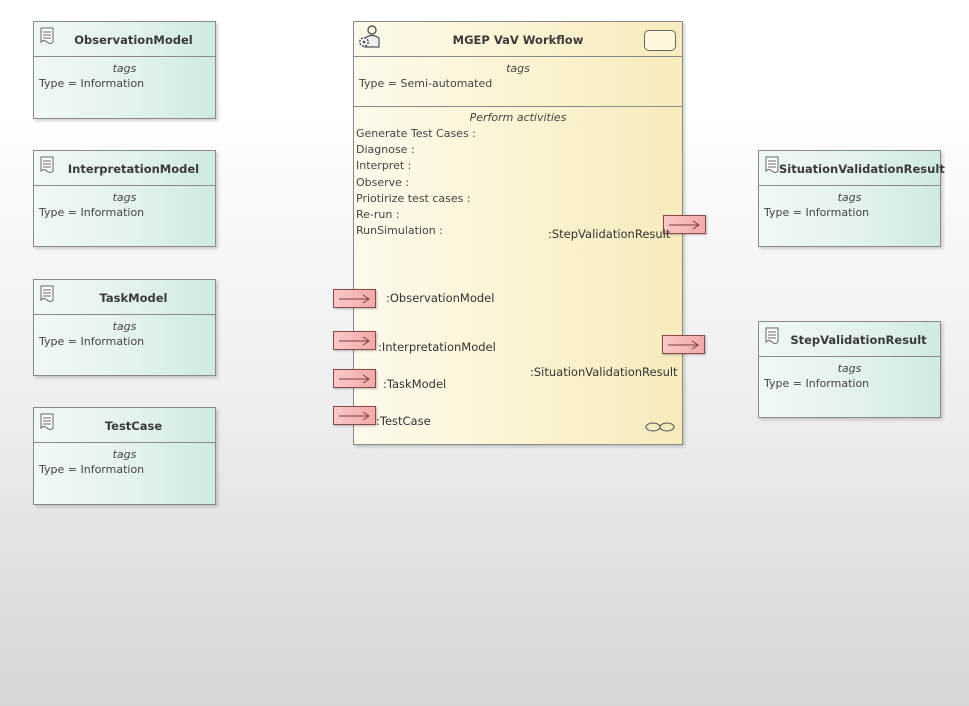 The height and width of the screenshot is (706, 969). I want to click on element-name: StepValidationResult, so click(858, 340).